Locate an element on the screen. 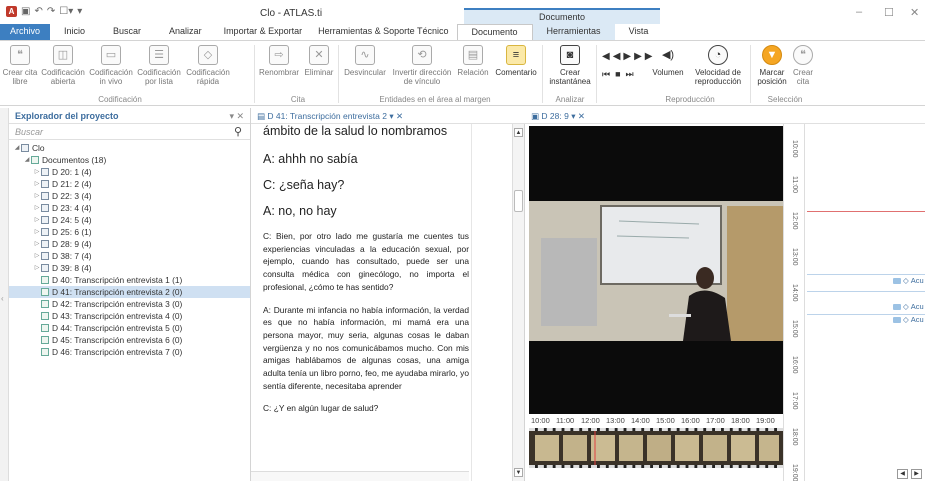 The height and width of the screenshot is (481, 925). scroll-thumb is located at coordinates (518, 201).